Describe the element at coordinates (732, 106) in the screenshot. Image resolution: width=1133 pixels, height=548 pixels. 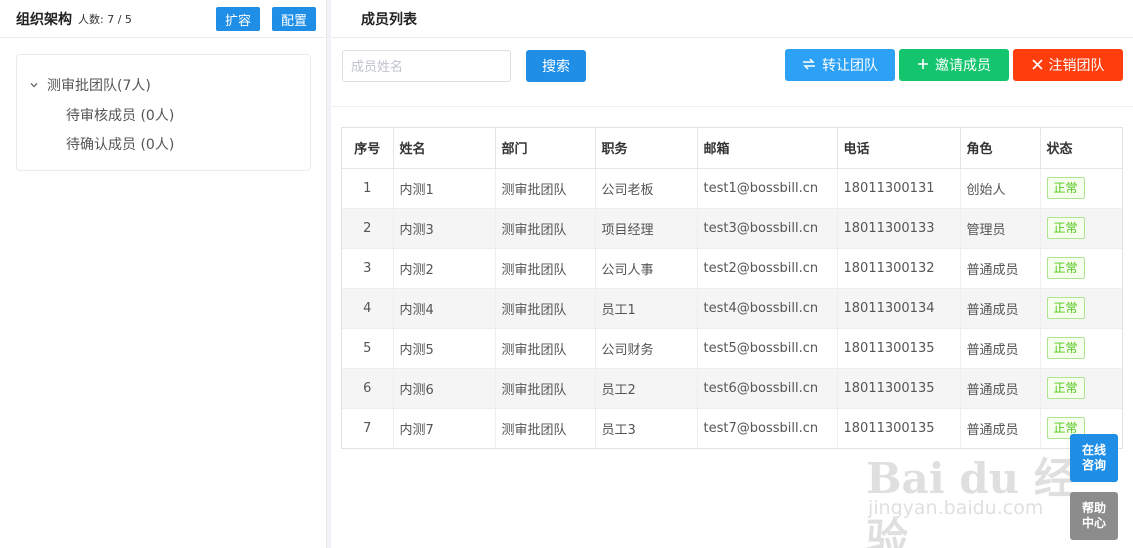
I see `toolbar-divider` at that location.